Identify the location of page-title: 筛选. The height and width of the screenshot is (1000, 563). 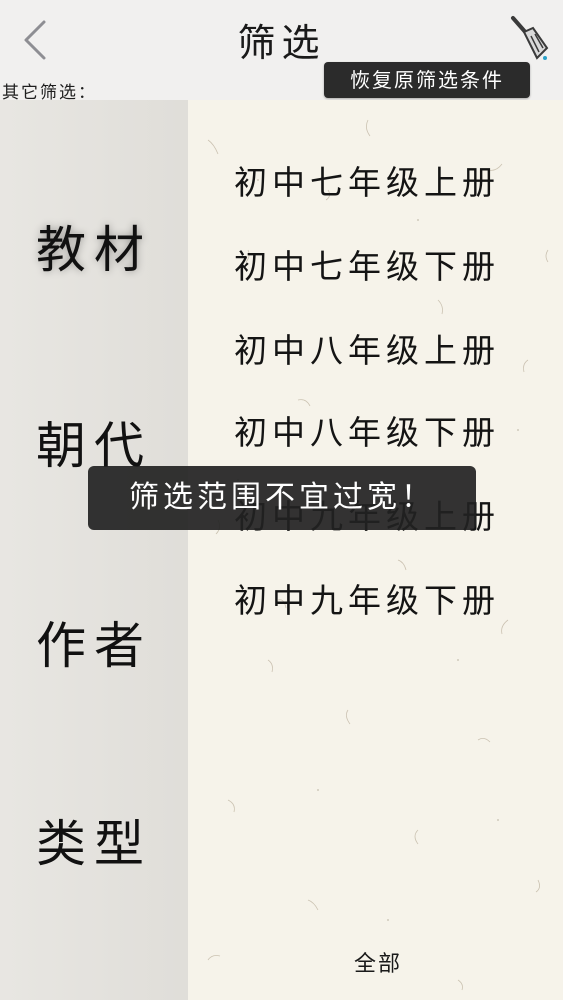
(281, 43).